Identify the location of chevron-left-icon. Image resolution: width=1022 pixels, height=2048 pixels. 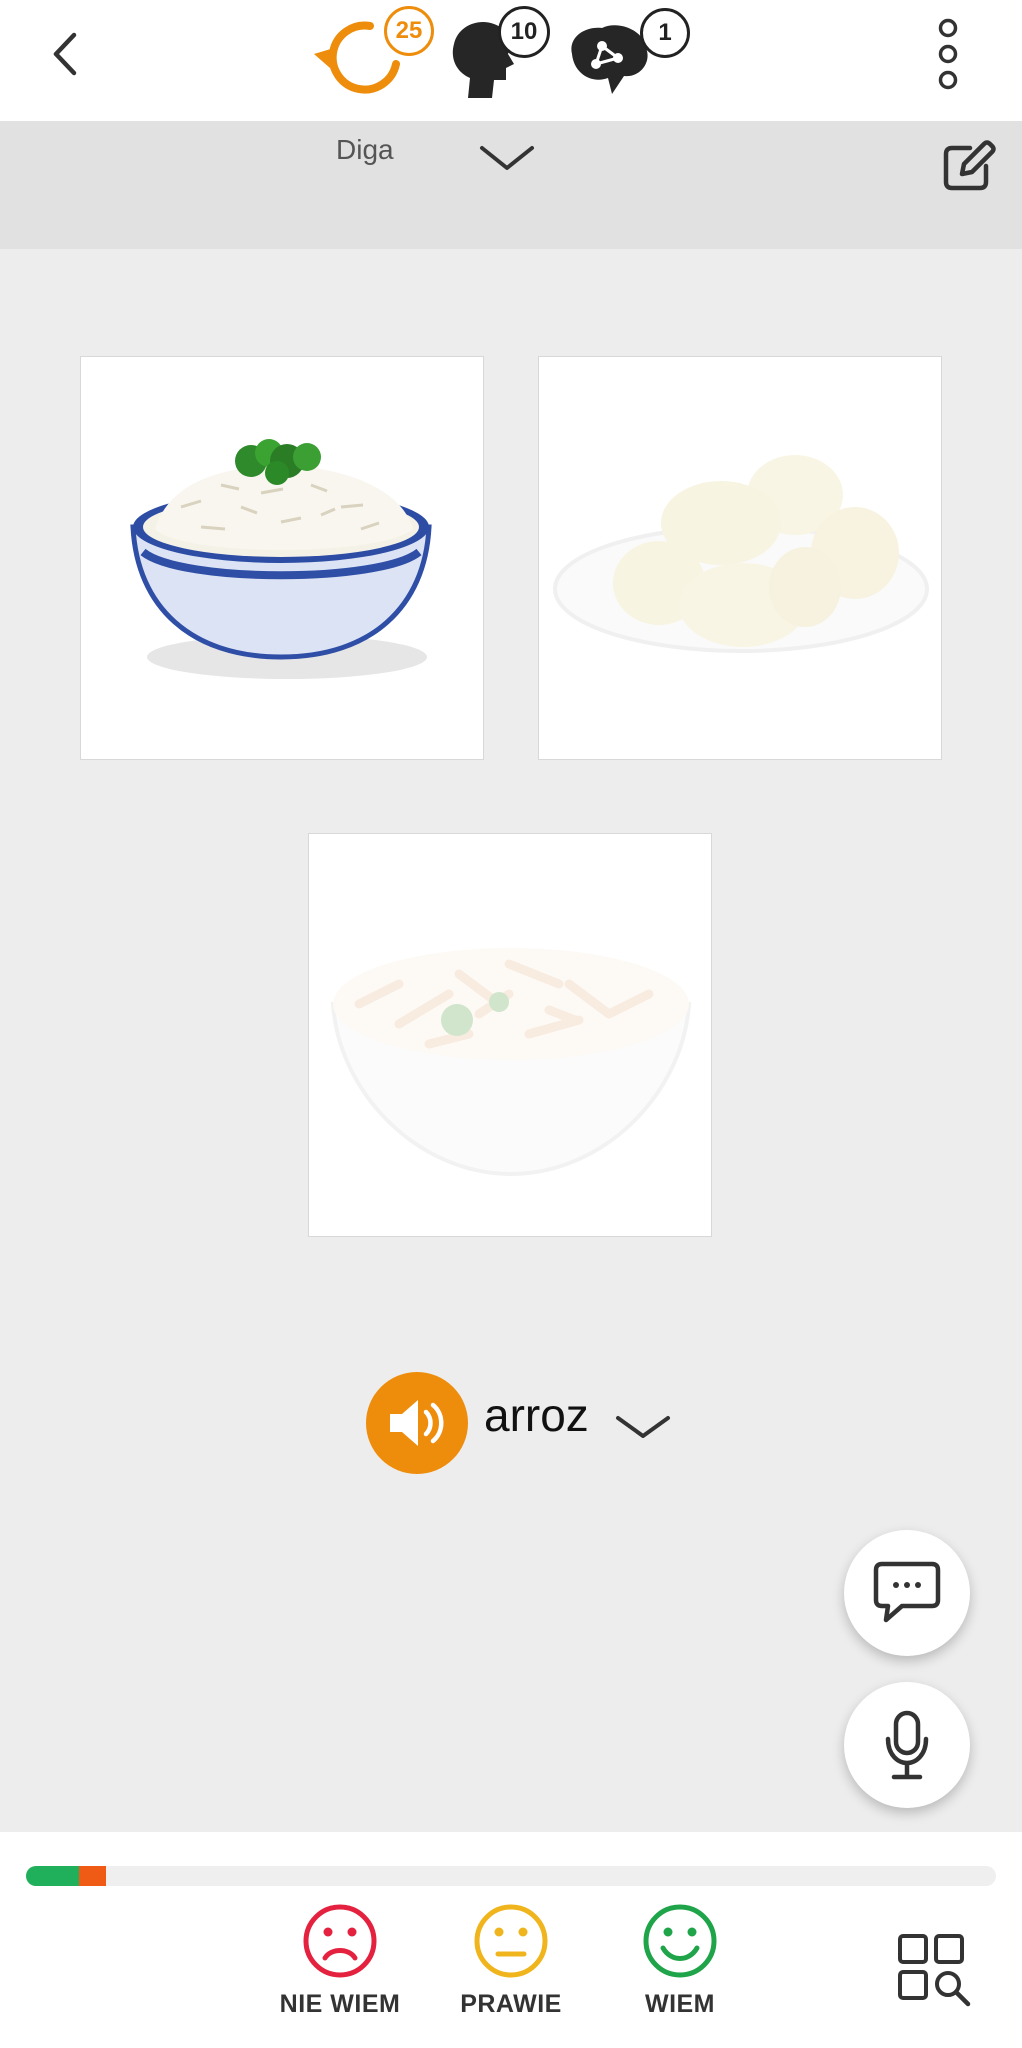
(65, 54).